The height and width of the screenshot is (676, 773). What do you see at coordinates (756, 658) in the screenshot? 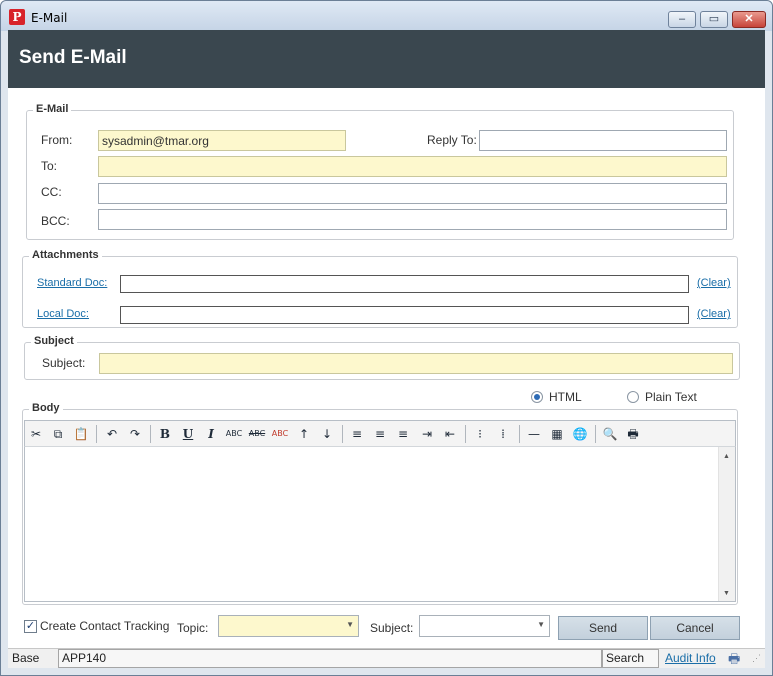
I see `resize-grip-icon: ⋰` at bounding box center [756, 658].